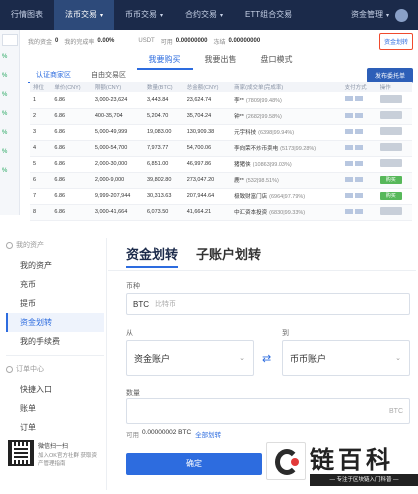  Describe the element at coordinates (163, 132) in the screenshot. I see `quantity-cell: 19,083.00` at that location.